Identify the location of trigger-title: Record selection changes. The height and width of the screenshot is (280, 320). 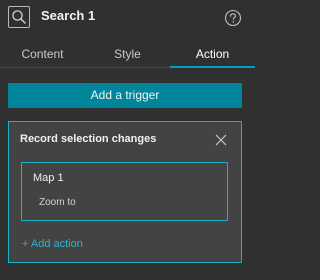
(88, 139).